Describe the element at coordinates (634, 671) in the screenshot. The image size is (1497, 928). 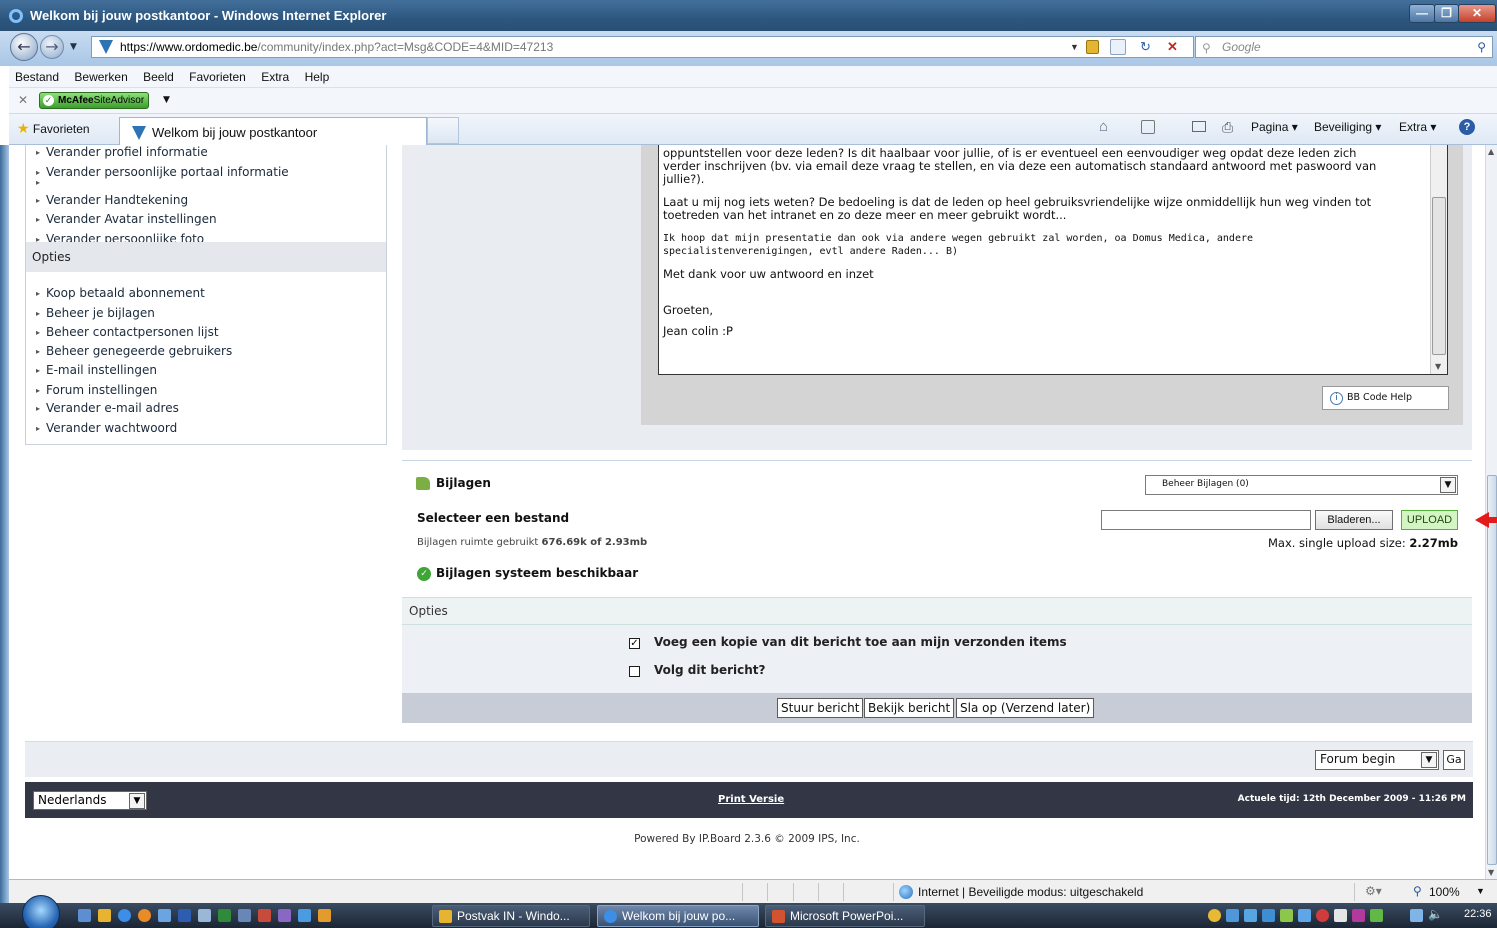
I see `track-message-checkbox` at that location.